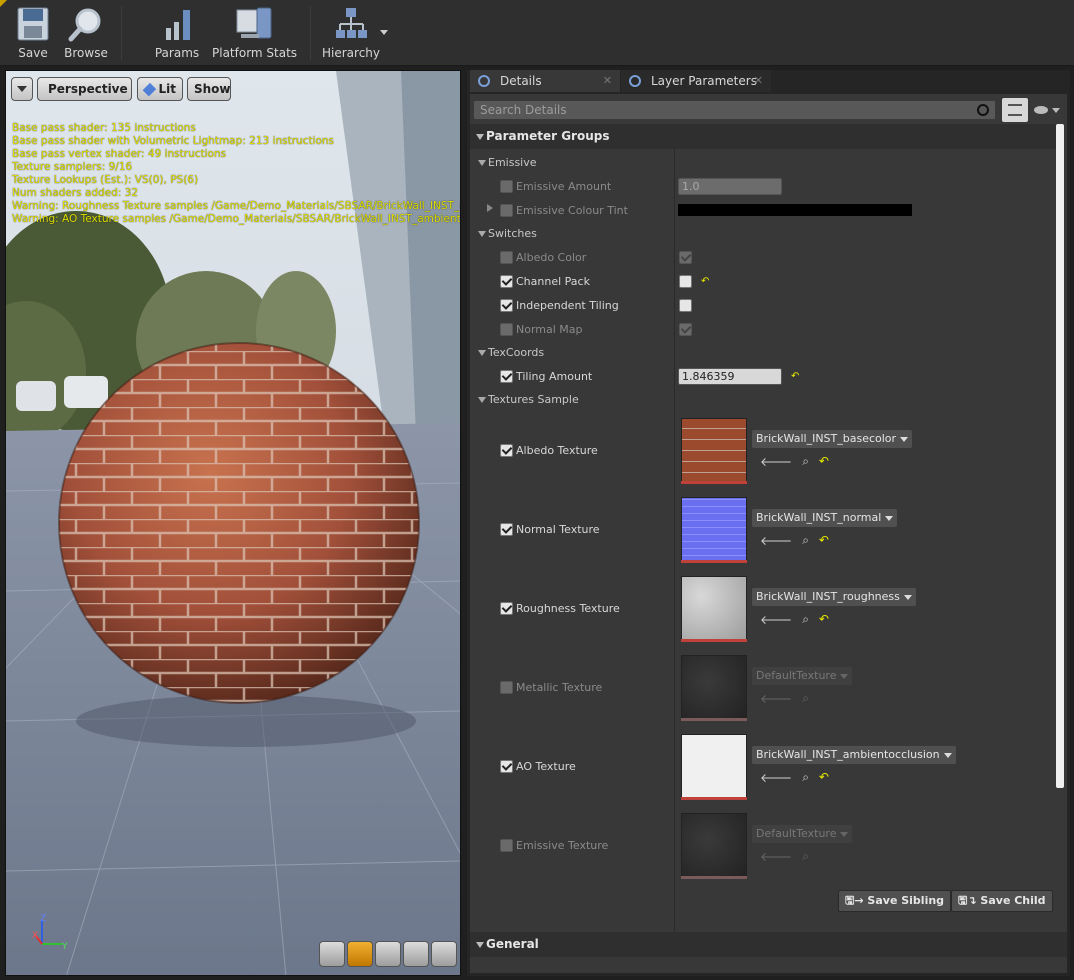 Image resolution: width=1074 pixels, height=980 pixels. What do you see at coordinates (1015, 110) in the screenshot?
I see `view-options-button` at bounding box center [1015, 110].